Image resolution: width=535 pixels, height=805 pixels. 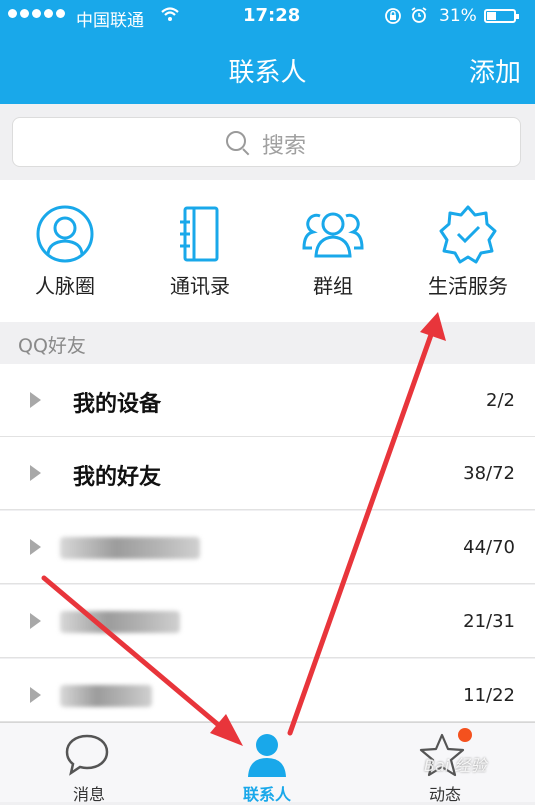 I want to click on entry-label: 生活服务, so click(x=468, y=286).